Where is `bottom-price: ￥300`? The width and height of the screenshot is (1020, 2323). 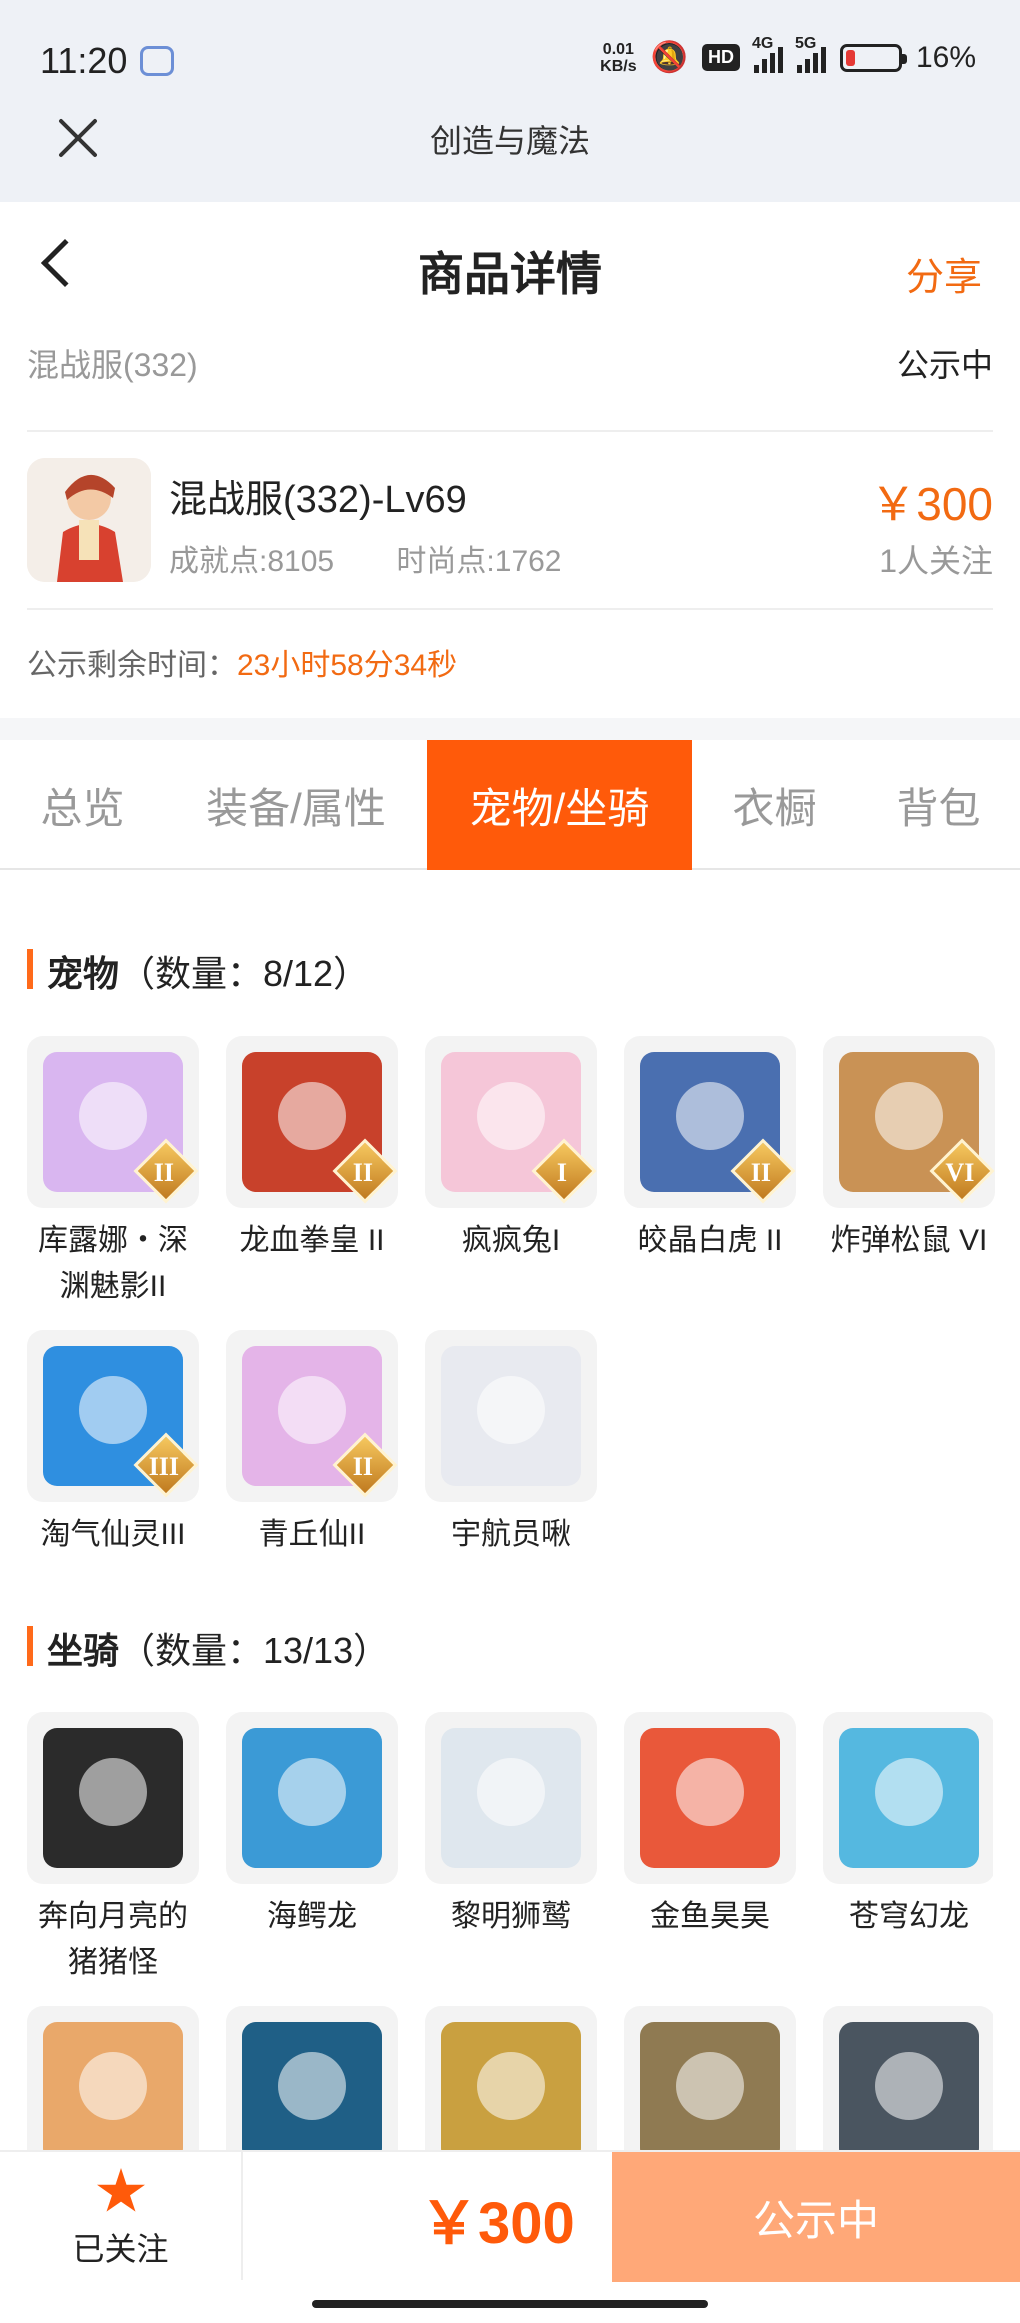
bottom-price: ￥300 is located at coordinates (497, 2223).